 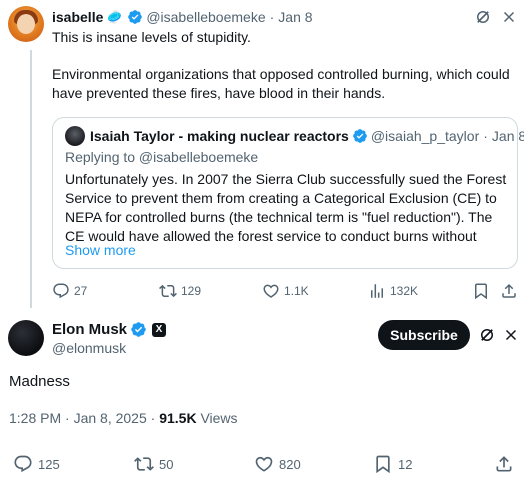 What do you see at coordinates (425, 136) in the screenshot?
I see `quoted-handle: @isaiah_p_taylor` at bounding box center [425, 136].